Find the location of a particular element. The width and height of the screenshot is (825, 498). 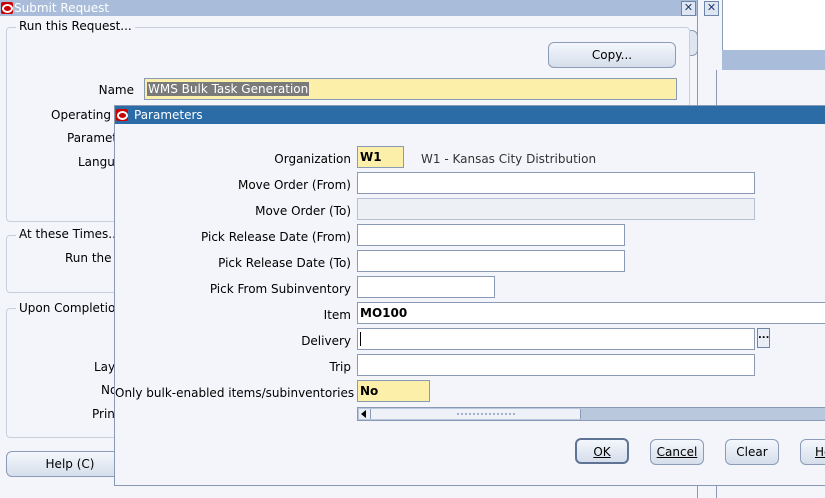

help-button-partial: He is located at coordinates (812, 452).